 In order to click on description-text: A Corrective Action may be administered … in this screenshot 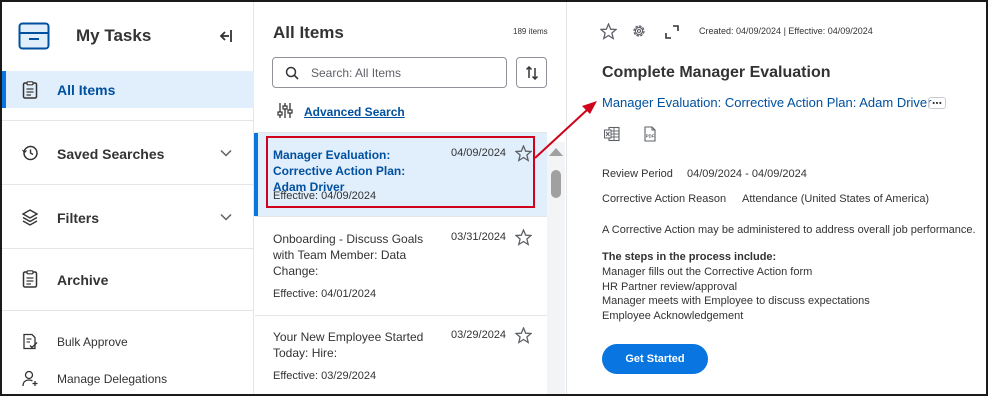, I will do `click(789, 230)`.